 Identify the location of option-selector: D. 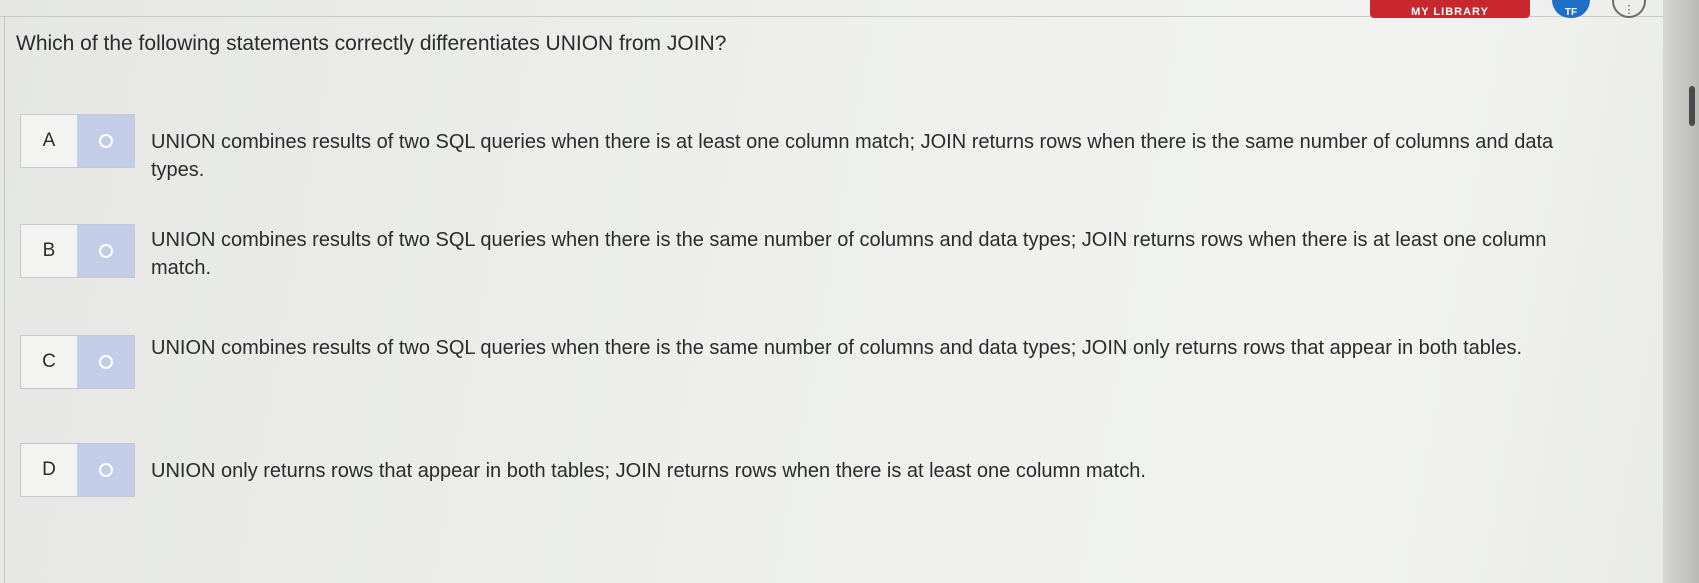
(77, 470).